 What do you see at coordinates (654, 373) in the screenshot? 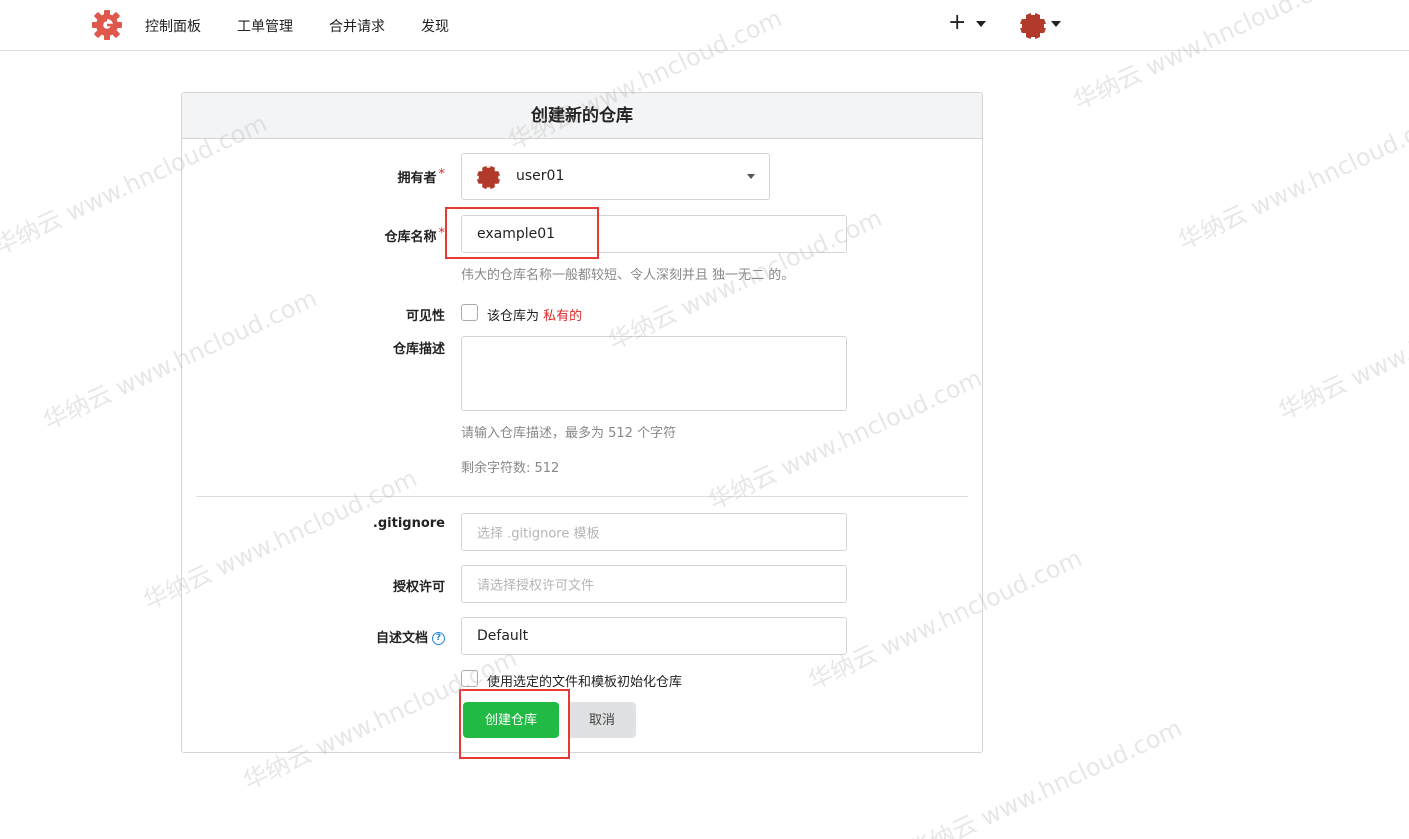
I see `description-textarea` at bounding box center [654, 373].